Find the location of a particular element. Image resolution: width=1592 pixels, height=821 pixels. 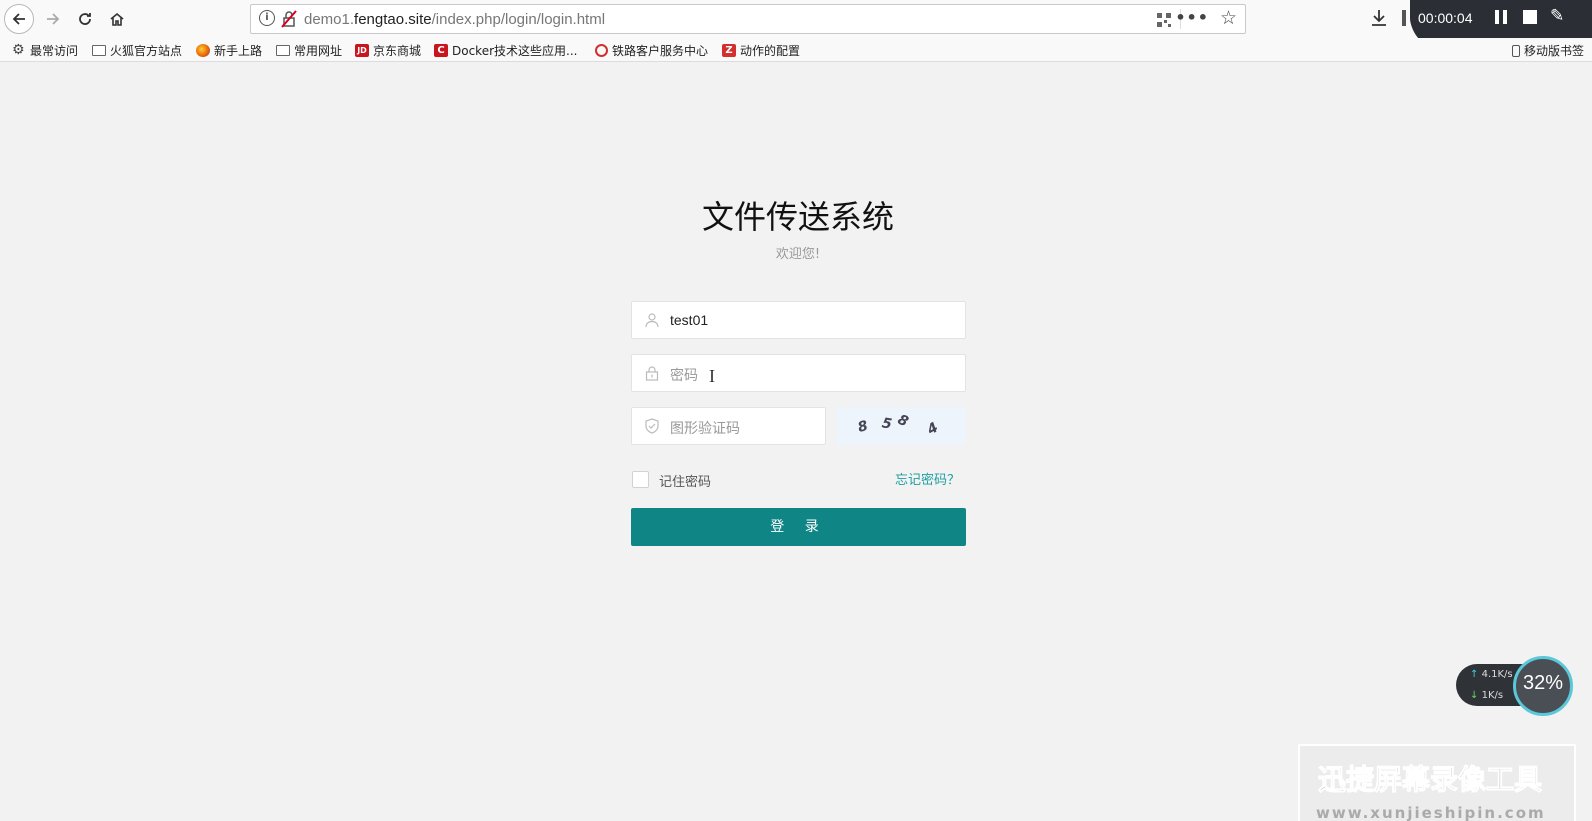

bookmark-actions: Z 动作的配置 is located at coordinates (761, 50).